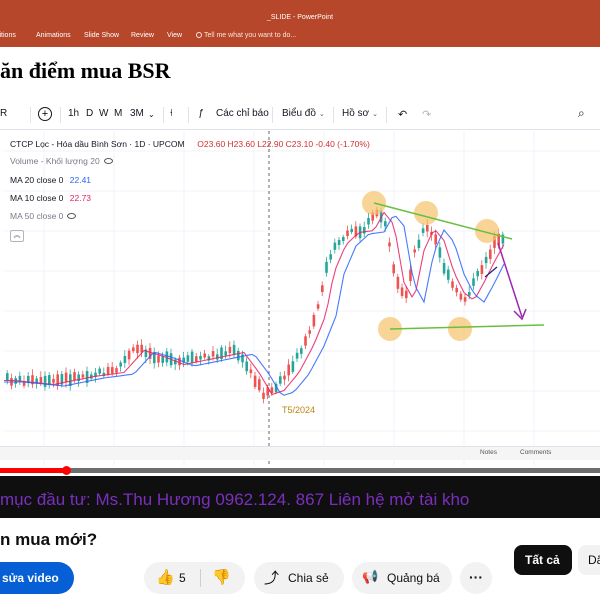 Image resolution: width=600 pixels, height=600 pixels. I want to click on thumbs-up-icon: 👍, so click(165, 577).